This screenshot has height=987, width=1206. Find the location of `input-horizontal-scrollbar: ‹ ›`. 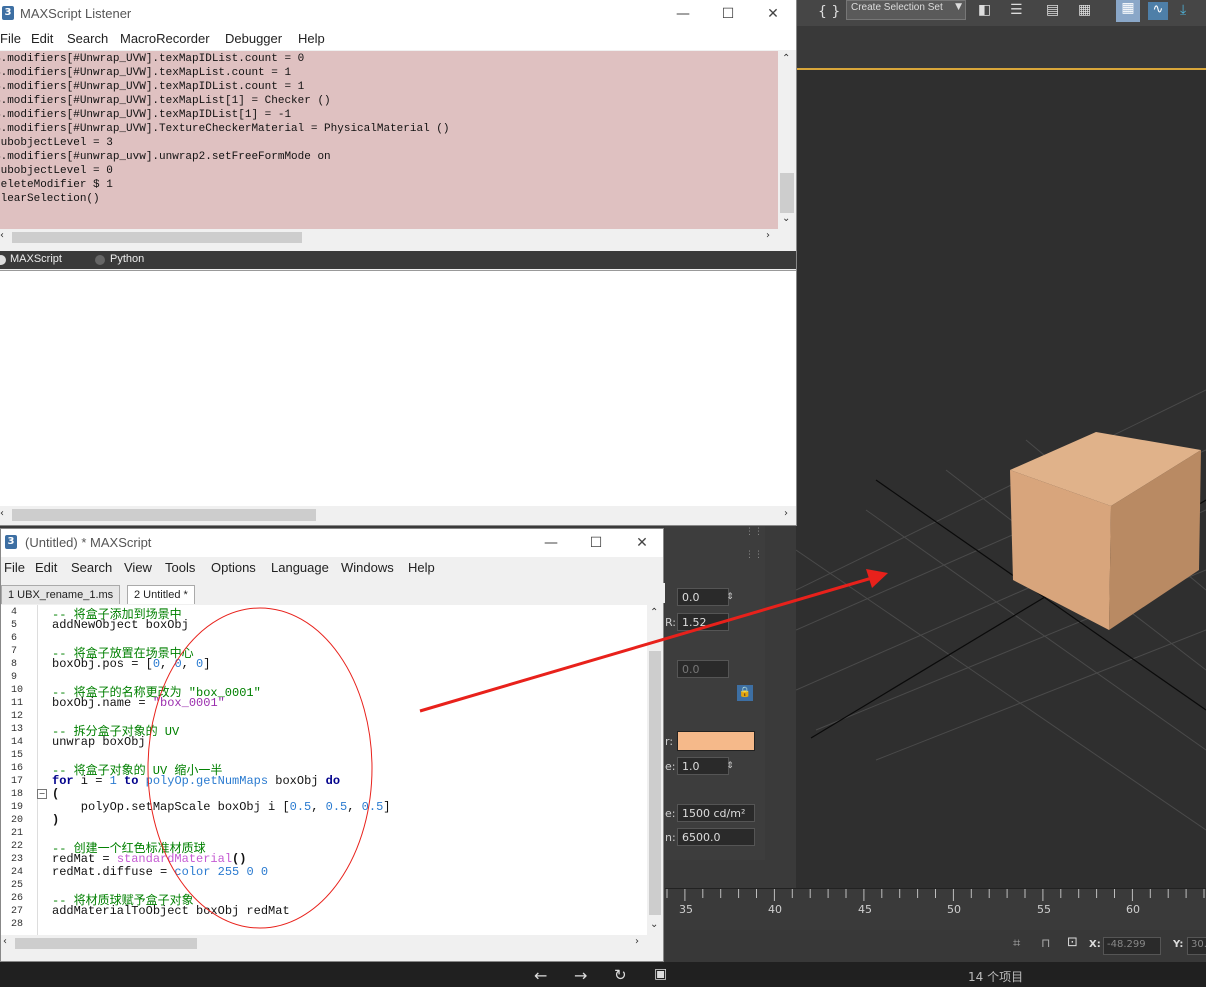

input-horizontal-scrollbar: ‹ › is located at coordinates (398, 515).